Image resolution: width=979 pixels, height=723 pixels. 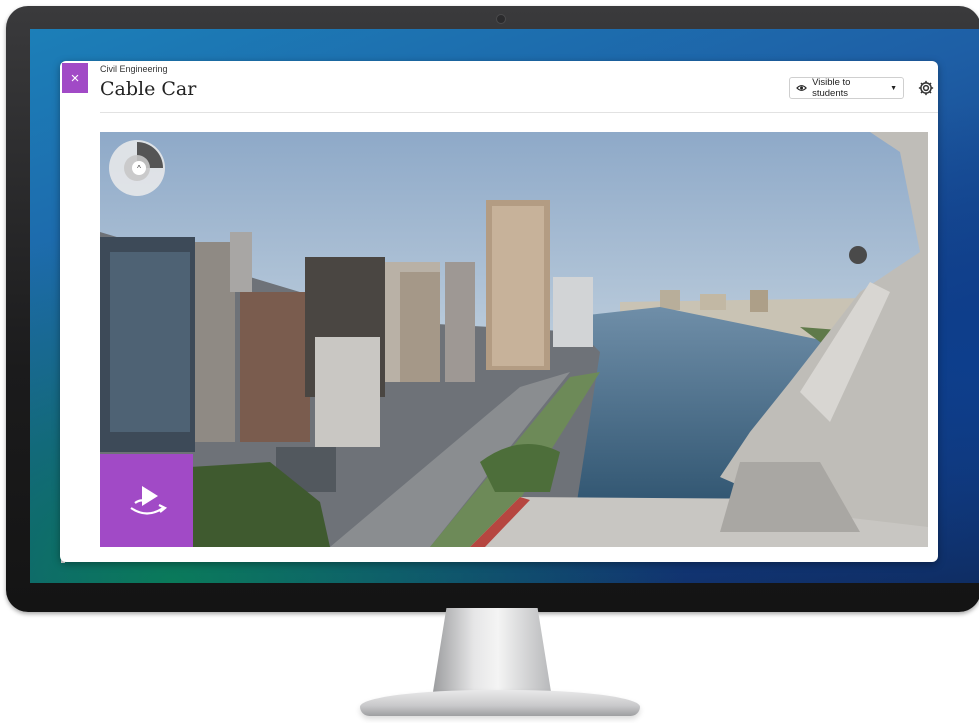 I want to click on monitor-stand-base, so click(x=500, y=703).